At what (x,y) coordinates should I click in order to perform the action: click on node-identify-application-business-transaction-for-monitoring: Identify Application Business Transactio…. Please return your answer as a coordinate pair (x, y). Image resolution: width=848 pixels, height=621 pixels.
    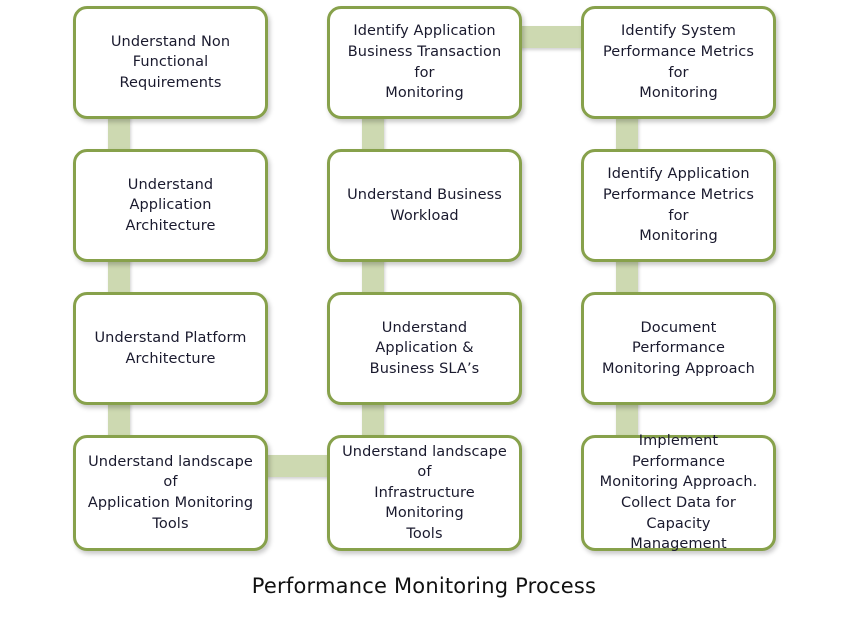
    Looking at the image, I should click on (424, 62).